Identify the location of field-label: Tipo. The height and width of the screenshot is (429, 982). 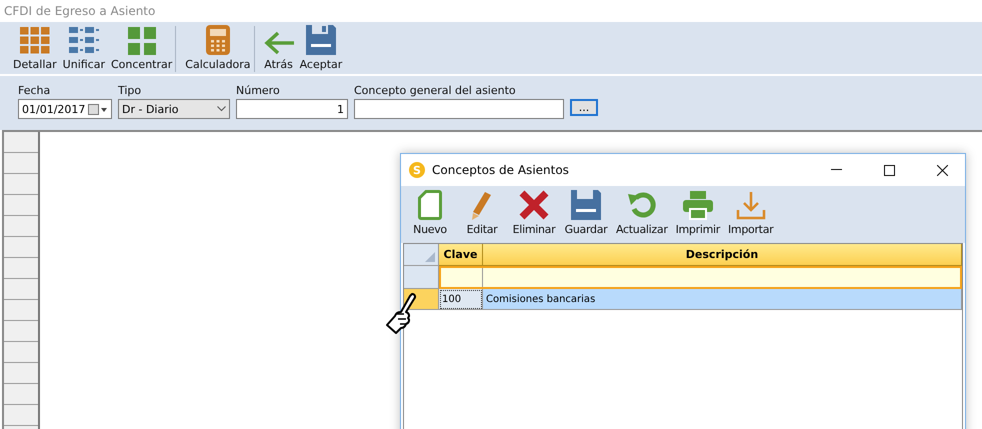
(130, 90).